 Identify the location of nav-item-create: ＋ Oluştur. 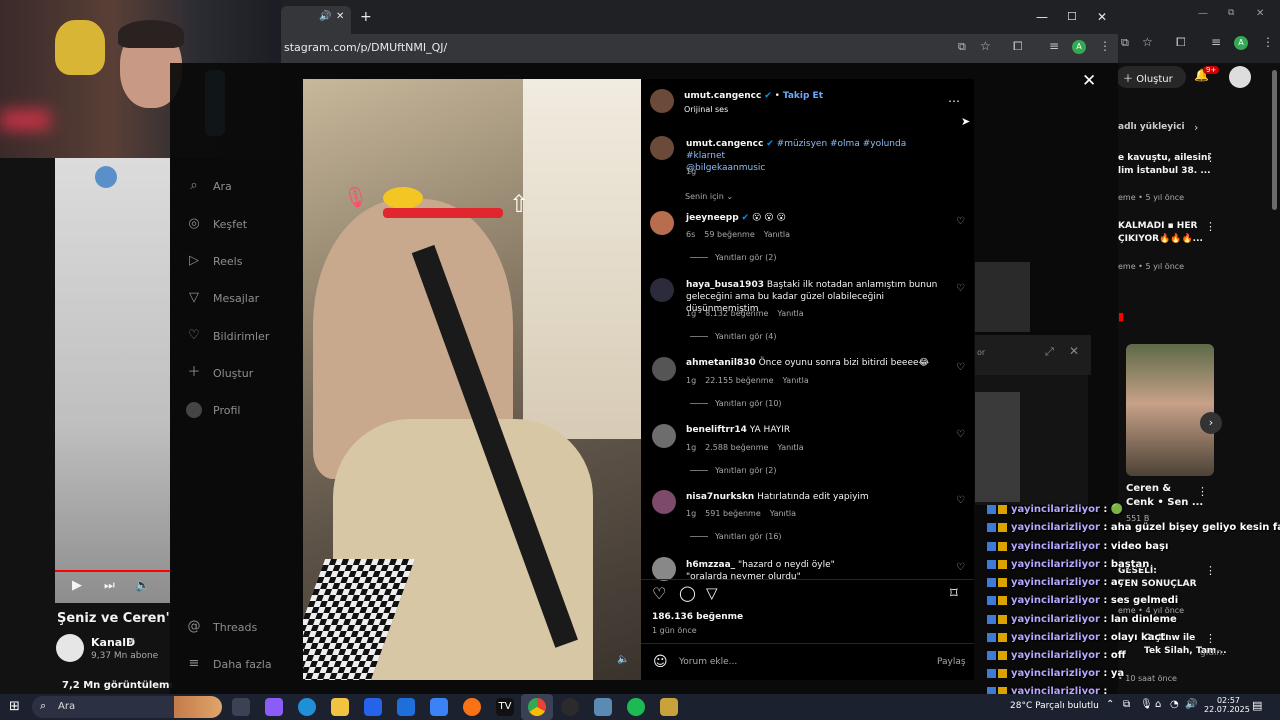
(219, 373).